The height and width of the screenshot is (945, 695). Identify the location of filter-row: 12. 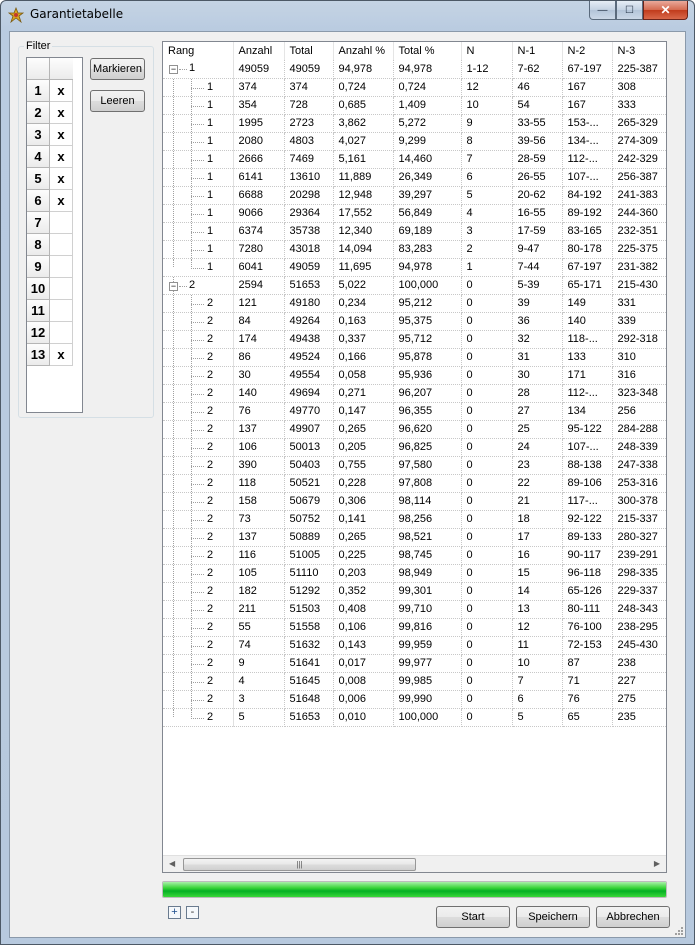
(54, 333).